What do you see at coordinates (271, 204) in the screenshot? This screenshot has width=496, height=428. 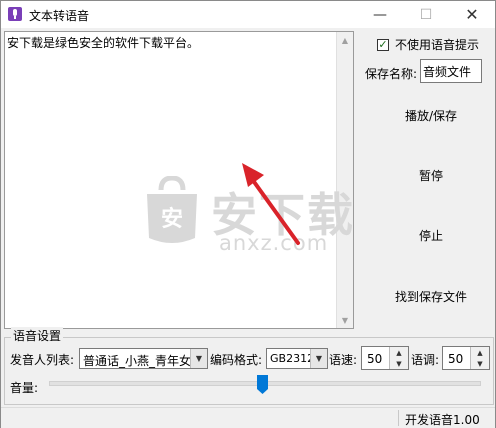 I see `red-arrow-icon` at bounding box center [271, 204].